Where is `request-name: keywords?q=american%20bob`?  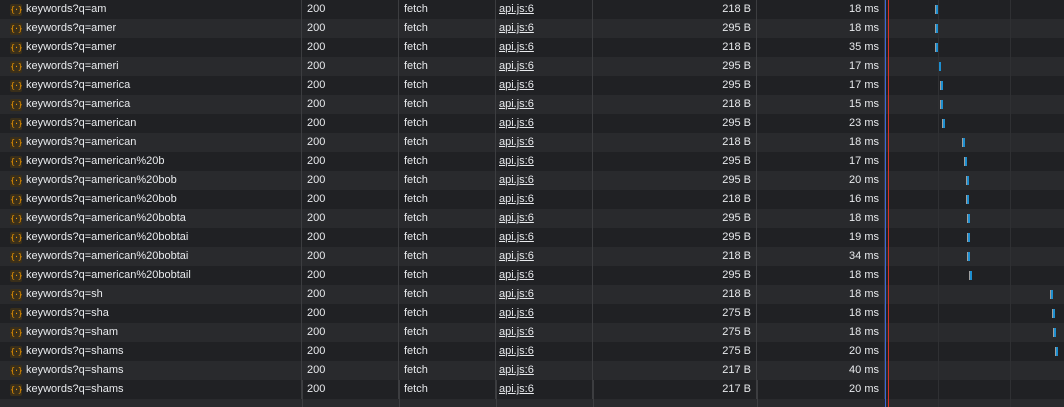
request-name: keywords?q=american%20bob is located at coordinates (101, 180).